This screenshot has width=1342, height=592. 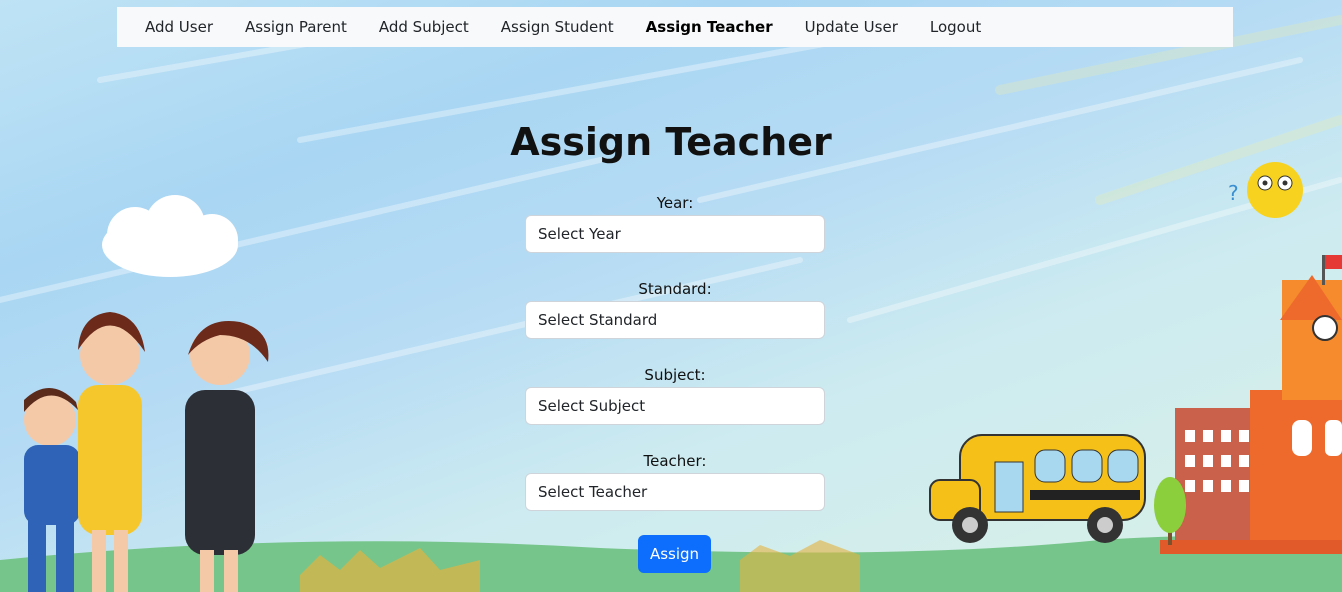 I want to click on assign-button: Assign, so click(x=674, y=554).